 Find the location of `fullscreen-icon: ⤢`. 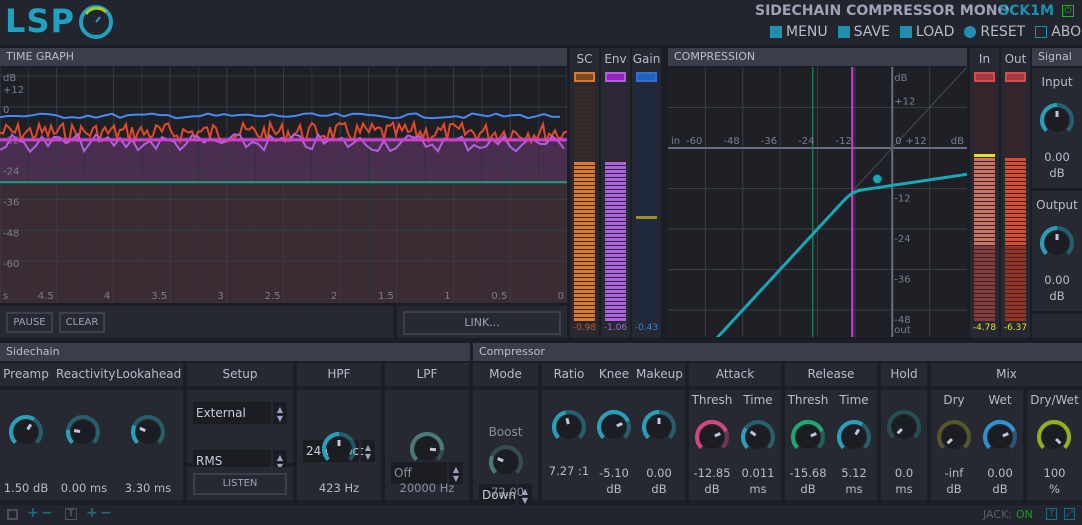

fullscreen-icon: ⤢ is located at coordinates (1069, 514).